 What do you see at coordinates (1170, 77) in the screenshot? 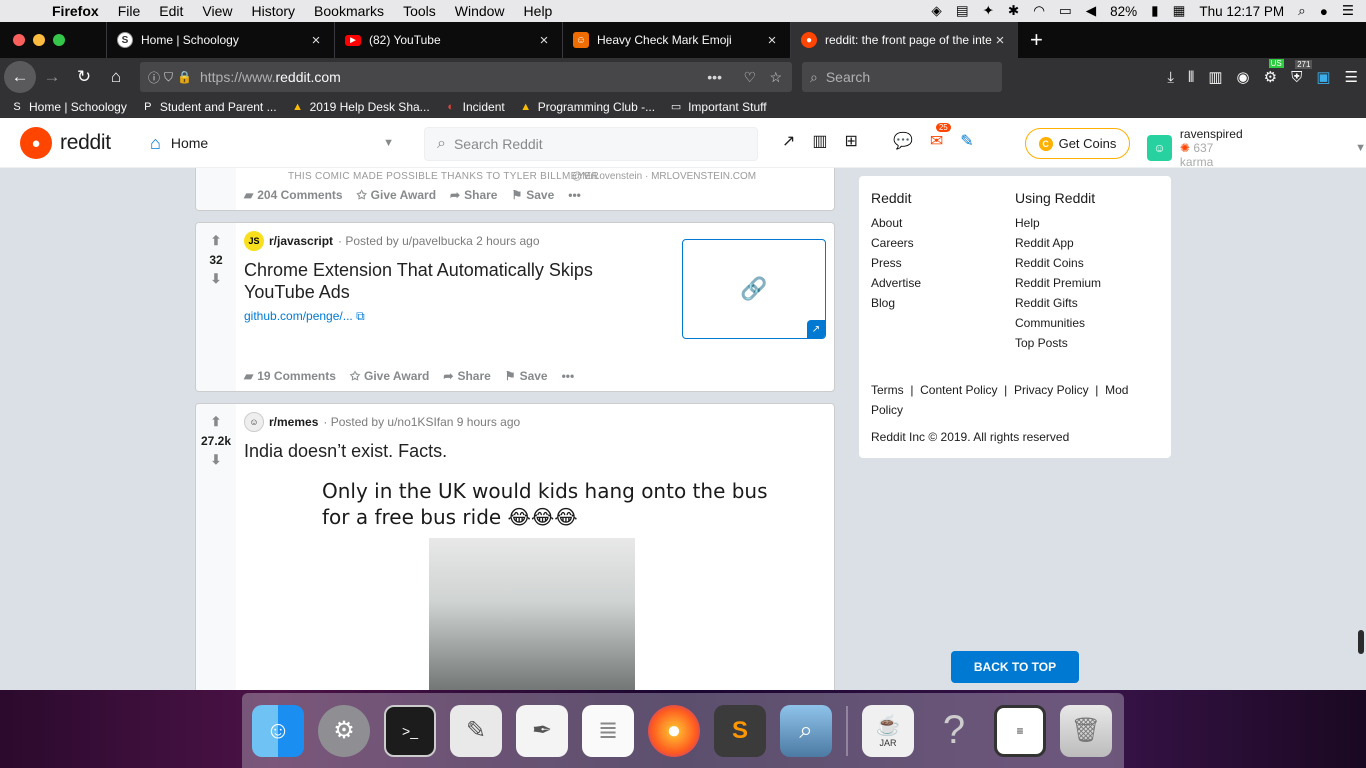
I see `downloads-icon: ⤓` at bounding box center [1170, 77].